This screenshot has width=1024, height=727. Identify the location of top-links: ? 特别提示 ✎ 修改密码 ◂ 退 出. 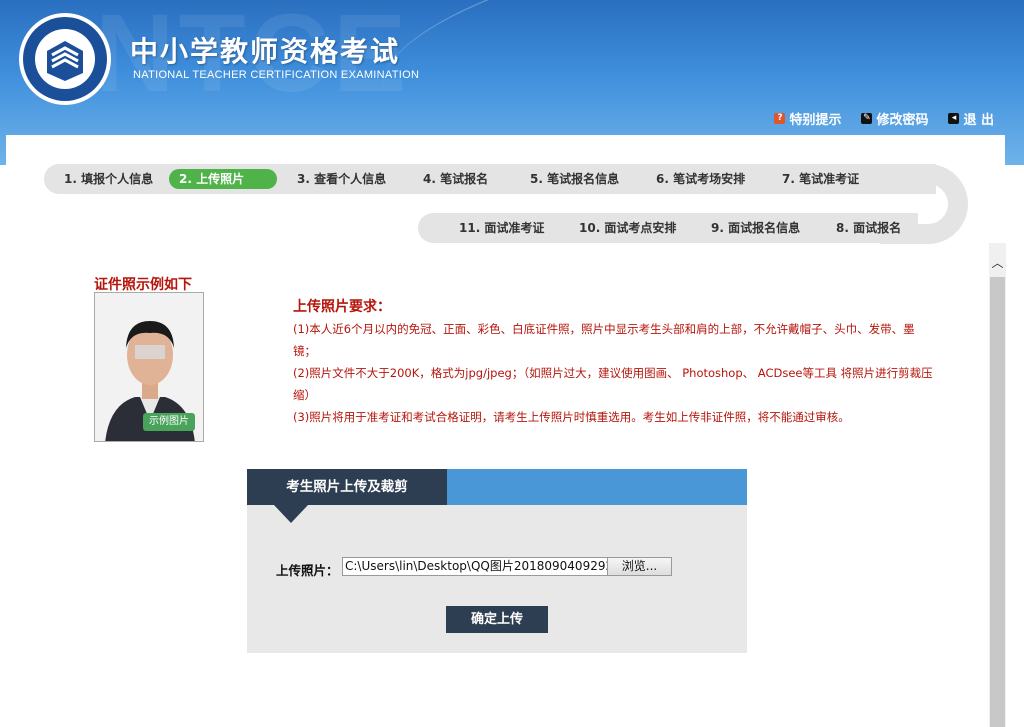
(884, 118).